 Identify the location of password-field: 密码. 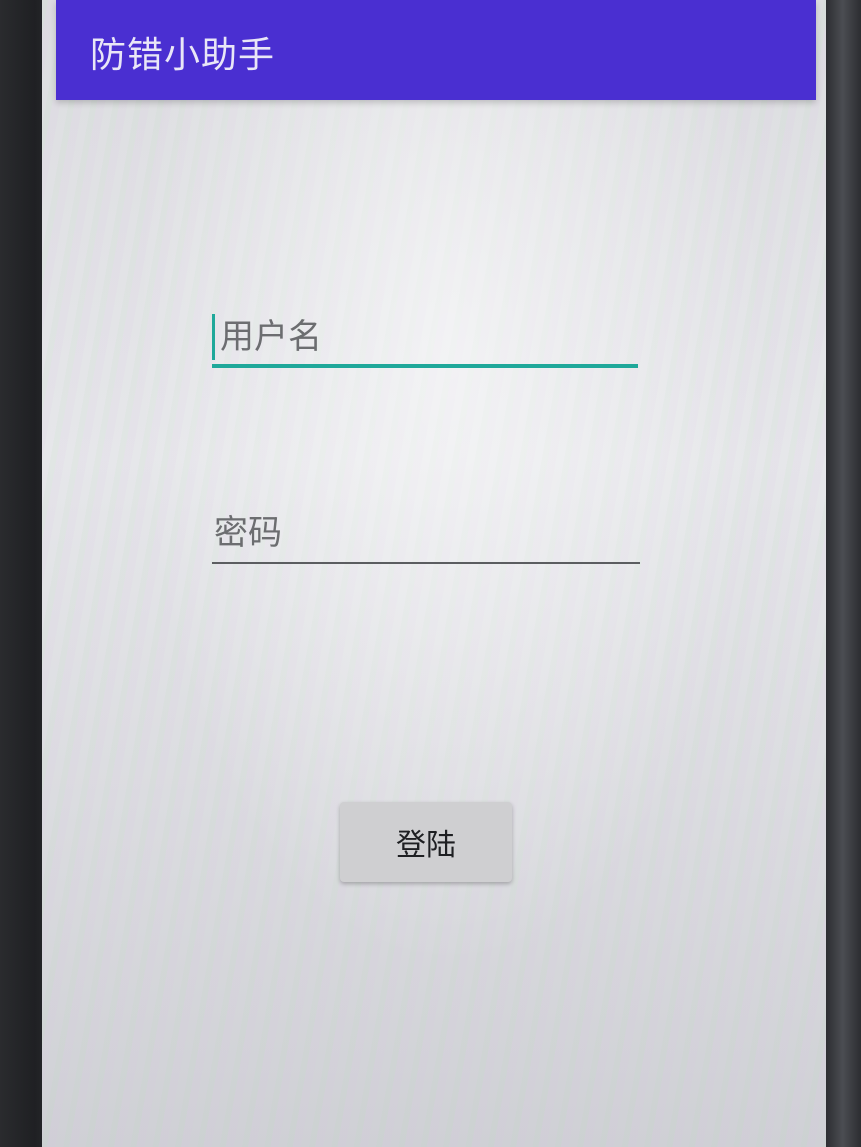
(426, 534).